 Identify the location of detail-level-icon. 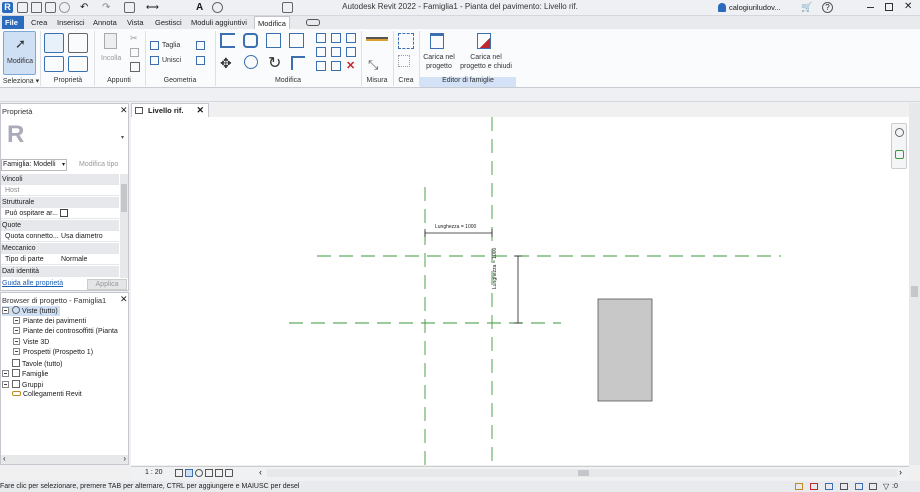
(179, 473).